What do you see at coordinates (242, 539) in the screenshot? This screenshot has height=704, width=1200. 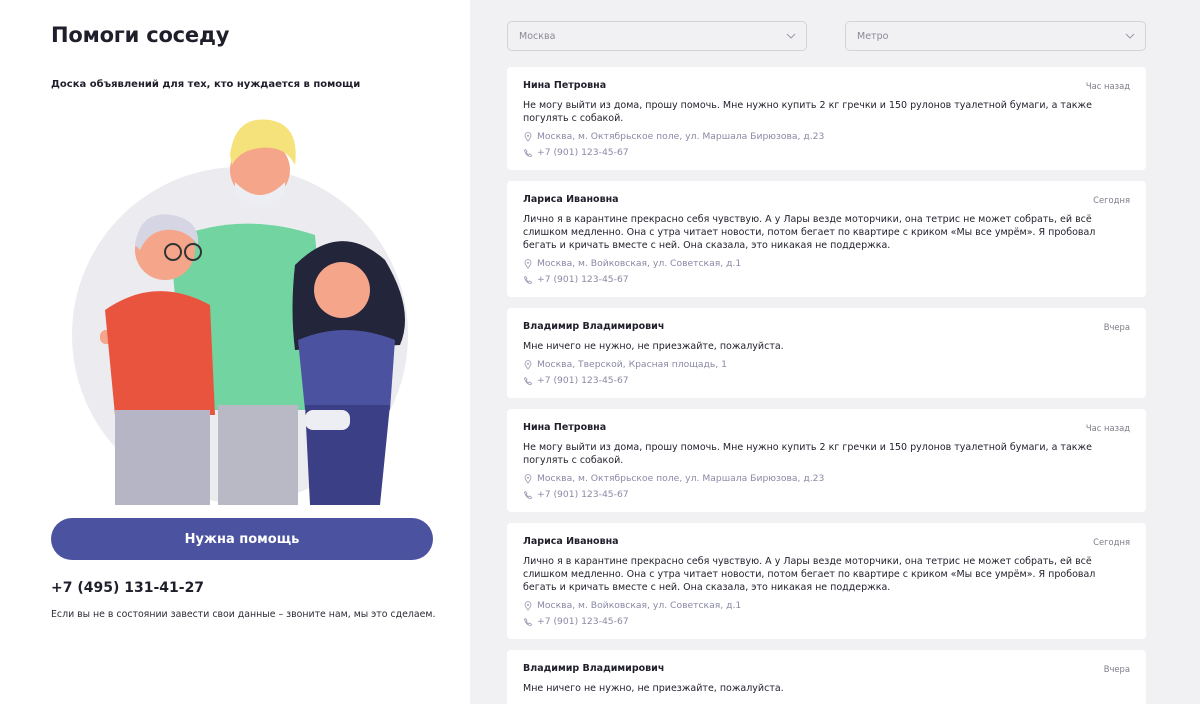 I see `need-help-button: Нужна помощь` at bounding box center [242, 539].